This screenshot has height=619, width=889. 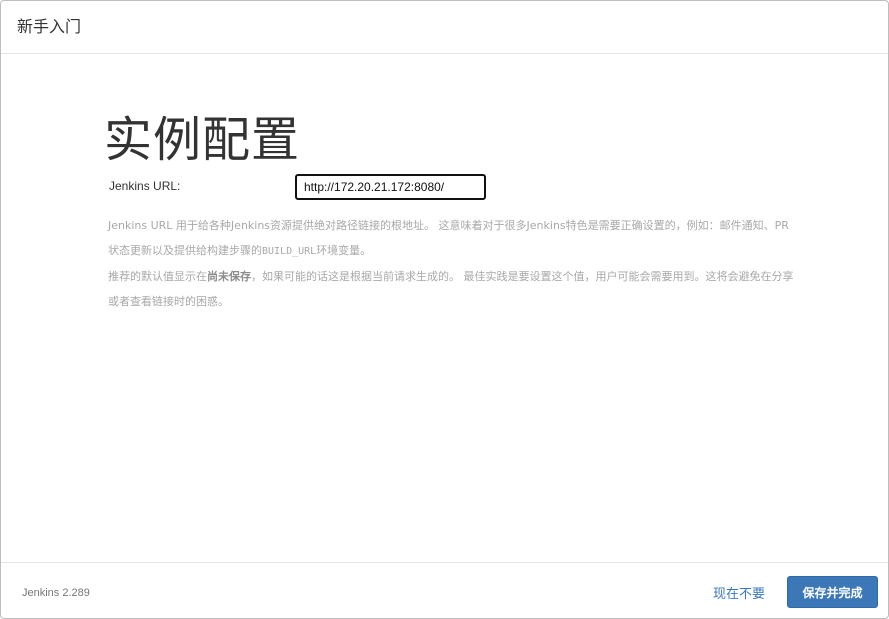 I want to click on skip-button: 现在不要, so click(x=739, y=592).